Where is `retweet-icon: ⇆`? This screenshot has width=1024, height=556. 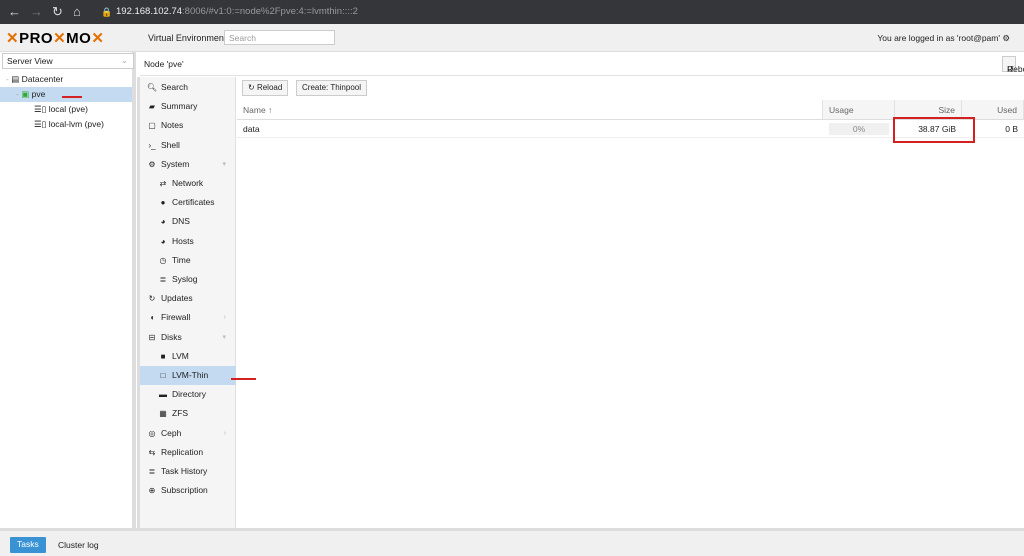 retweet-icon: ⇆ is located at coordinates (152, 452).